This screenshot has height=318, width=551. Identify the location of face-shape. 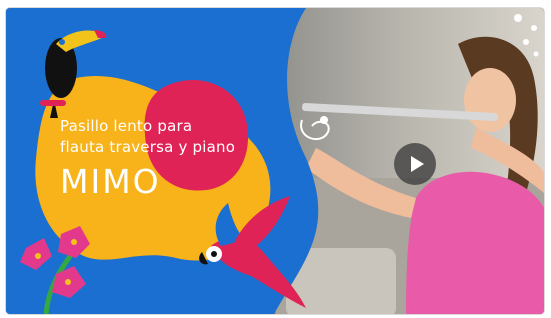
(490, 100).